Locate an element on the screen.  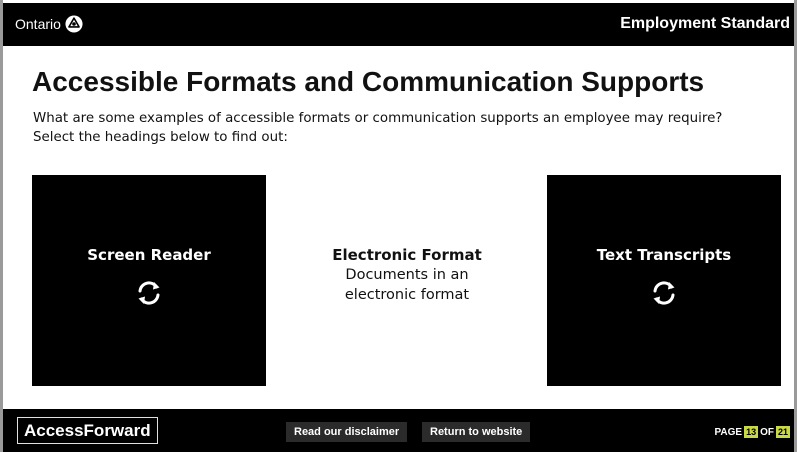
page-current: 13 is located at coordinates (751, 432).